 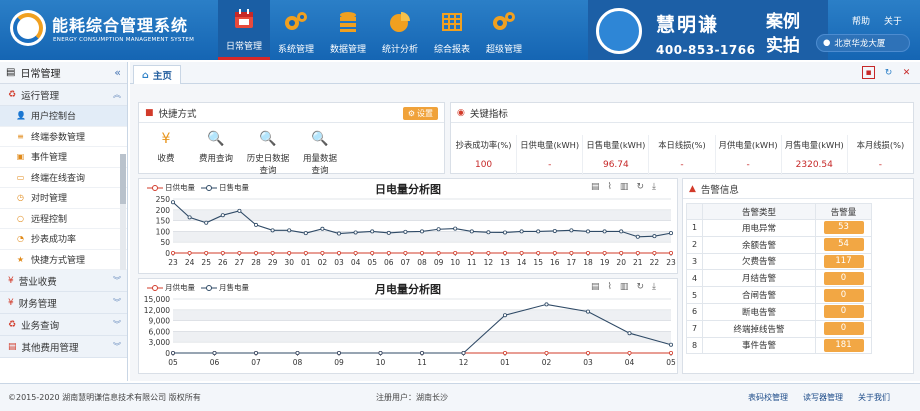 I want to click on alarm-count-cell: 0, so click(x=843, y=278).